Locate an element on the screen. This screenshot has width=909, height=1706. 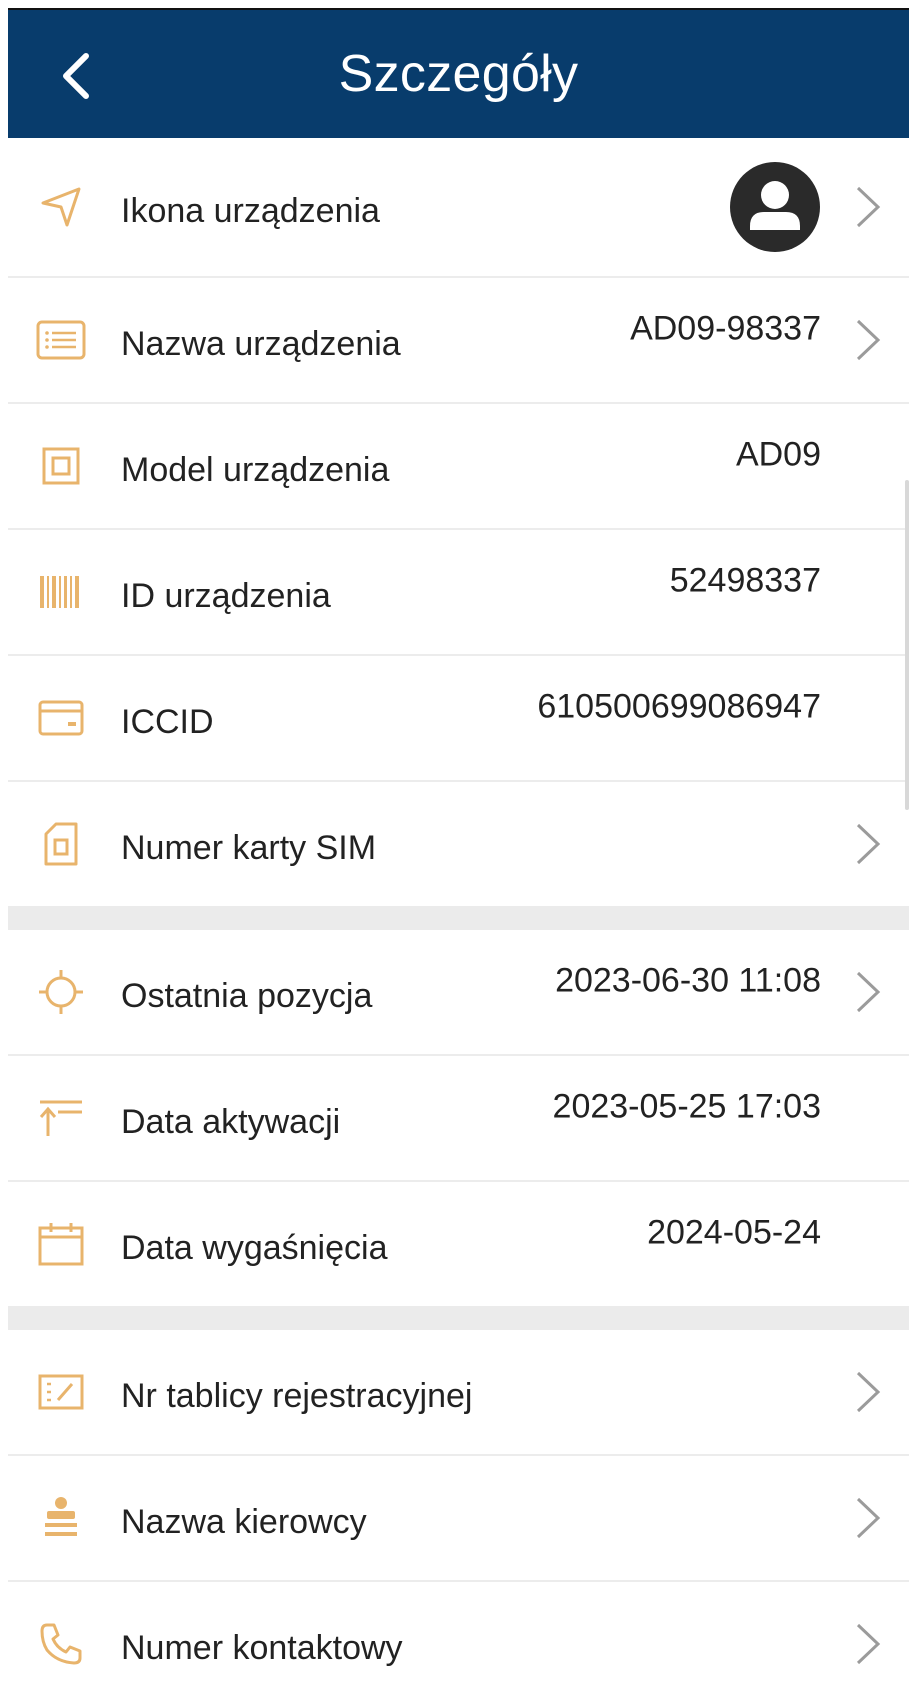
row-value: 52498337 is located at coordinates (745, 580).